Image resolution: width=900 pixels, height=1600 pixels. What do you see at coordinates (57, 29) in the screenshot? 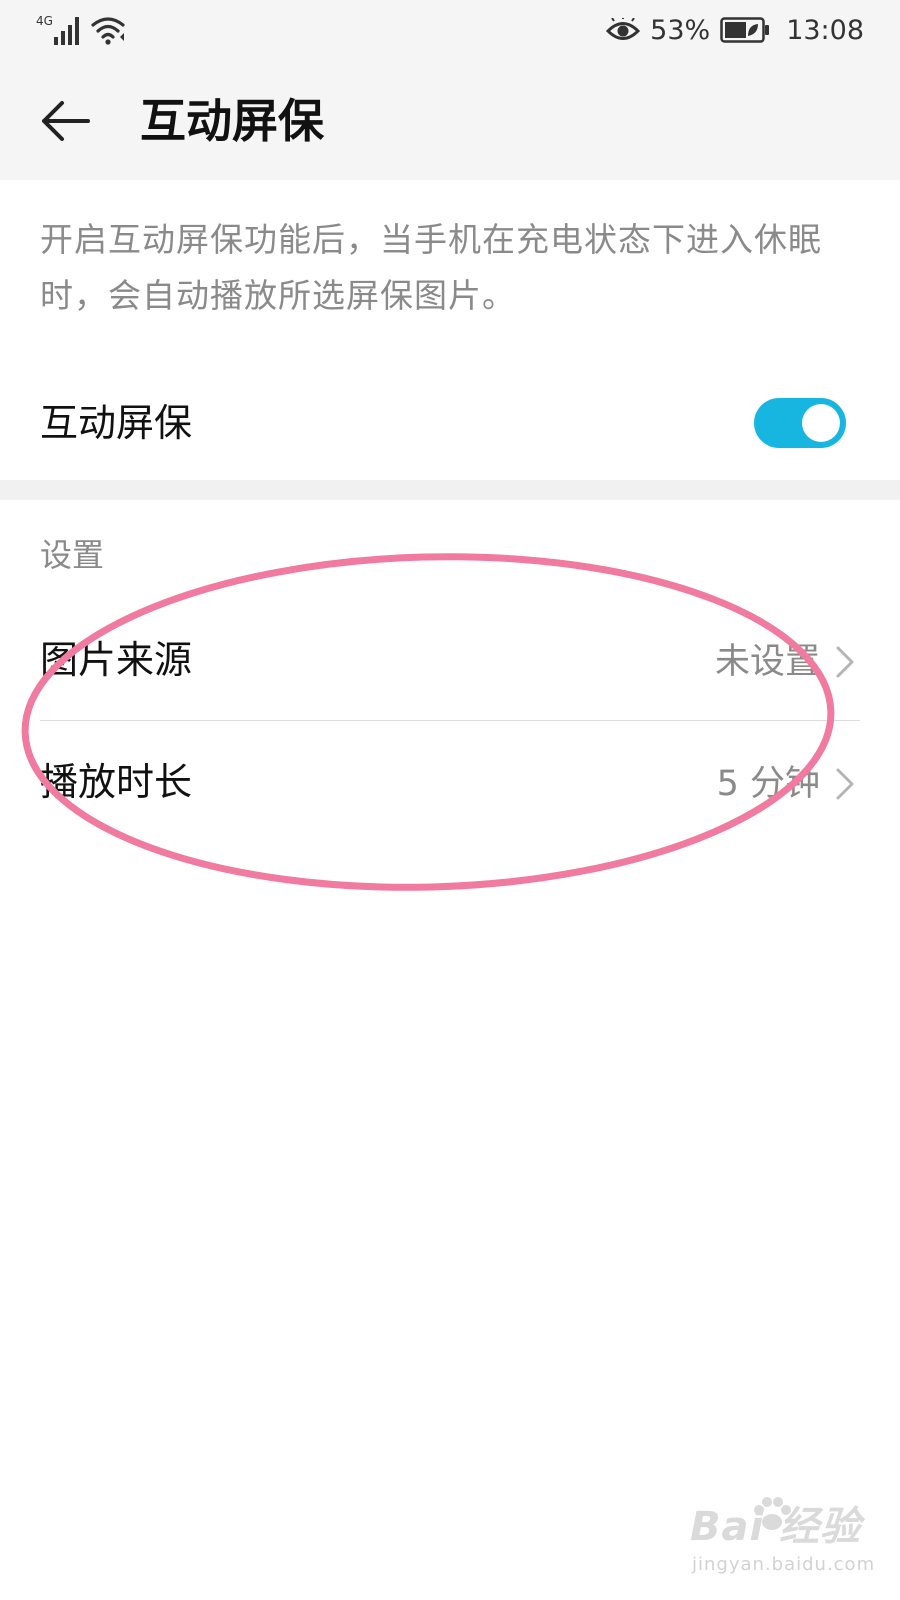
I see `signal-icon: 4G` at bounding box center [57, 29].